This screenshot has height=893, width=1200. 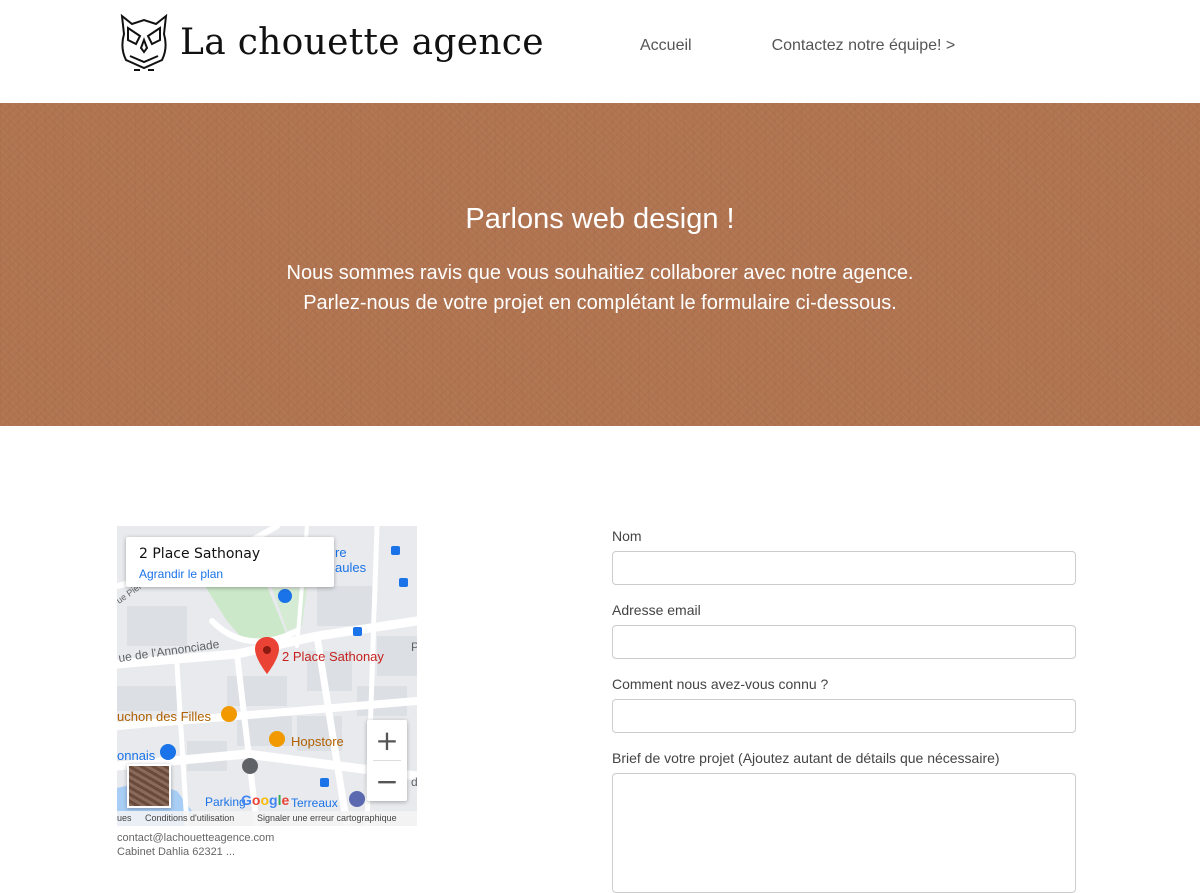 I want to click on poi-label: onnais, so click(x=136, y=755).